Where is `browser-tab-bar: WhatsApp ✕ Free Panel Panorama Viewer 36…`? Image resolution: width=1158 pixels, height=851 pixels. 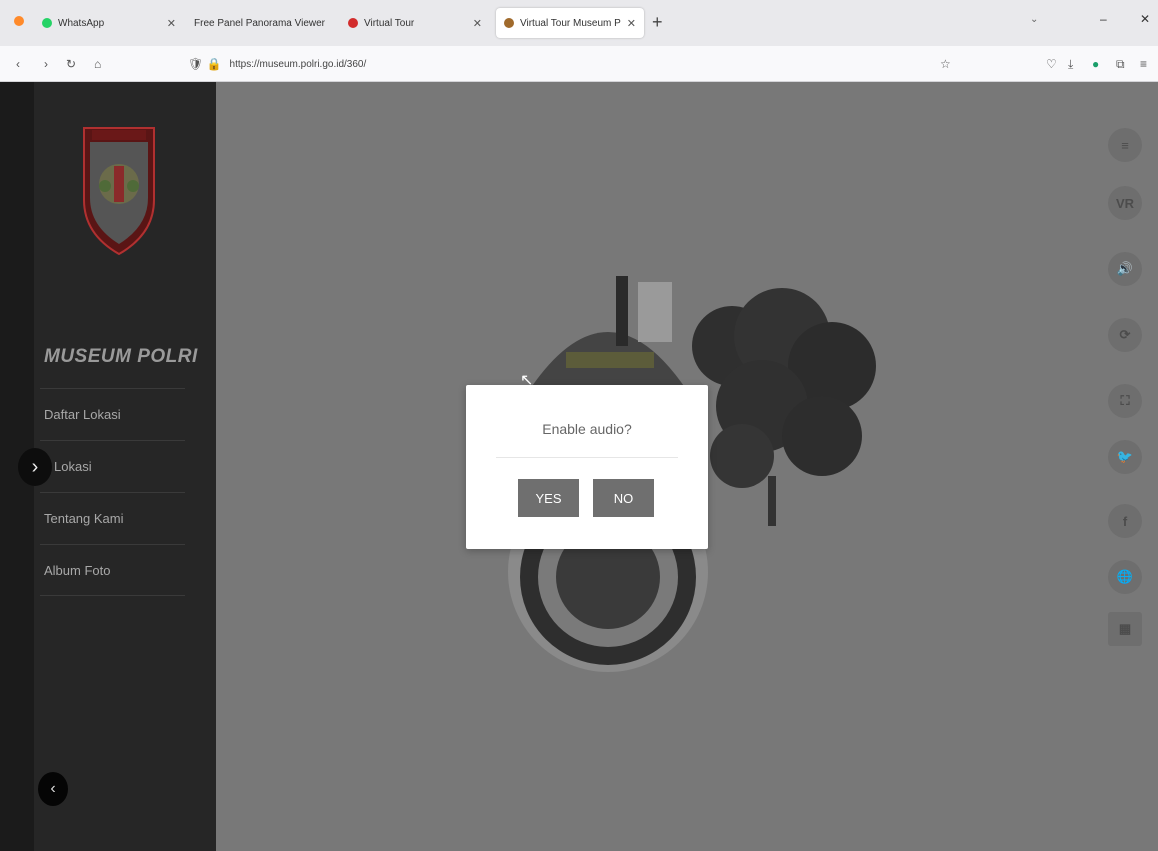 browser-tab-bar: WhatsApp ✕ Free Panel Panorama Viewer 36… is located at coordinates (579, 23).